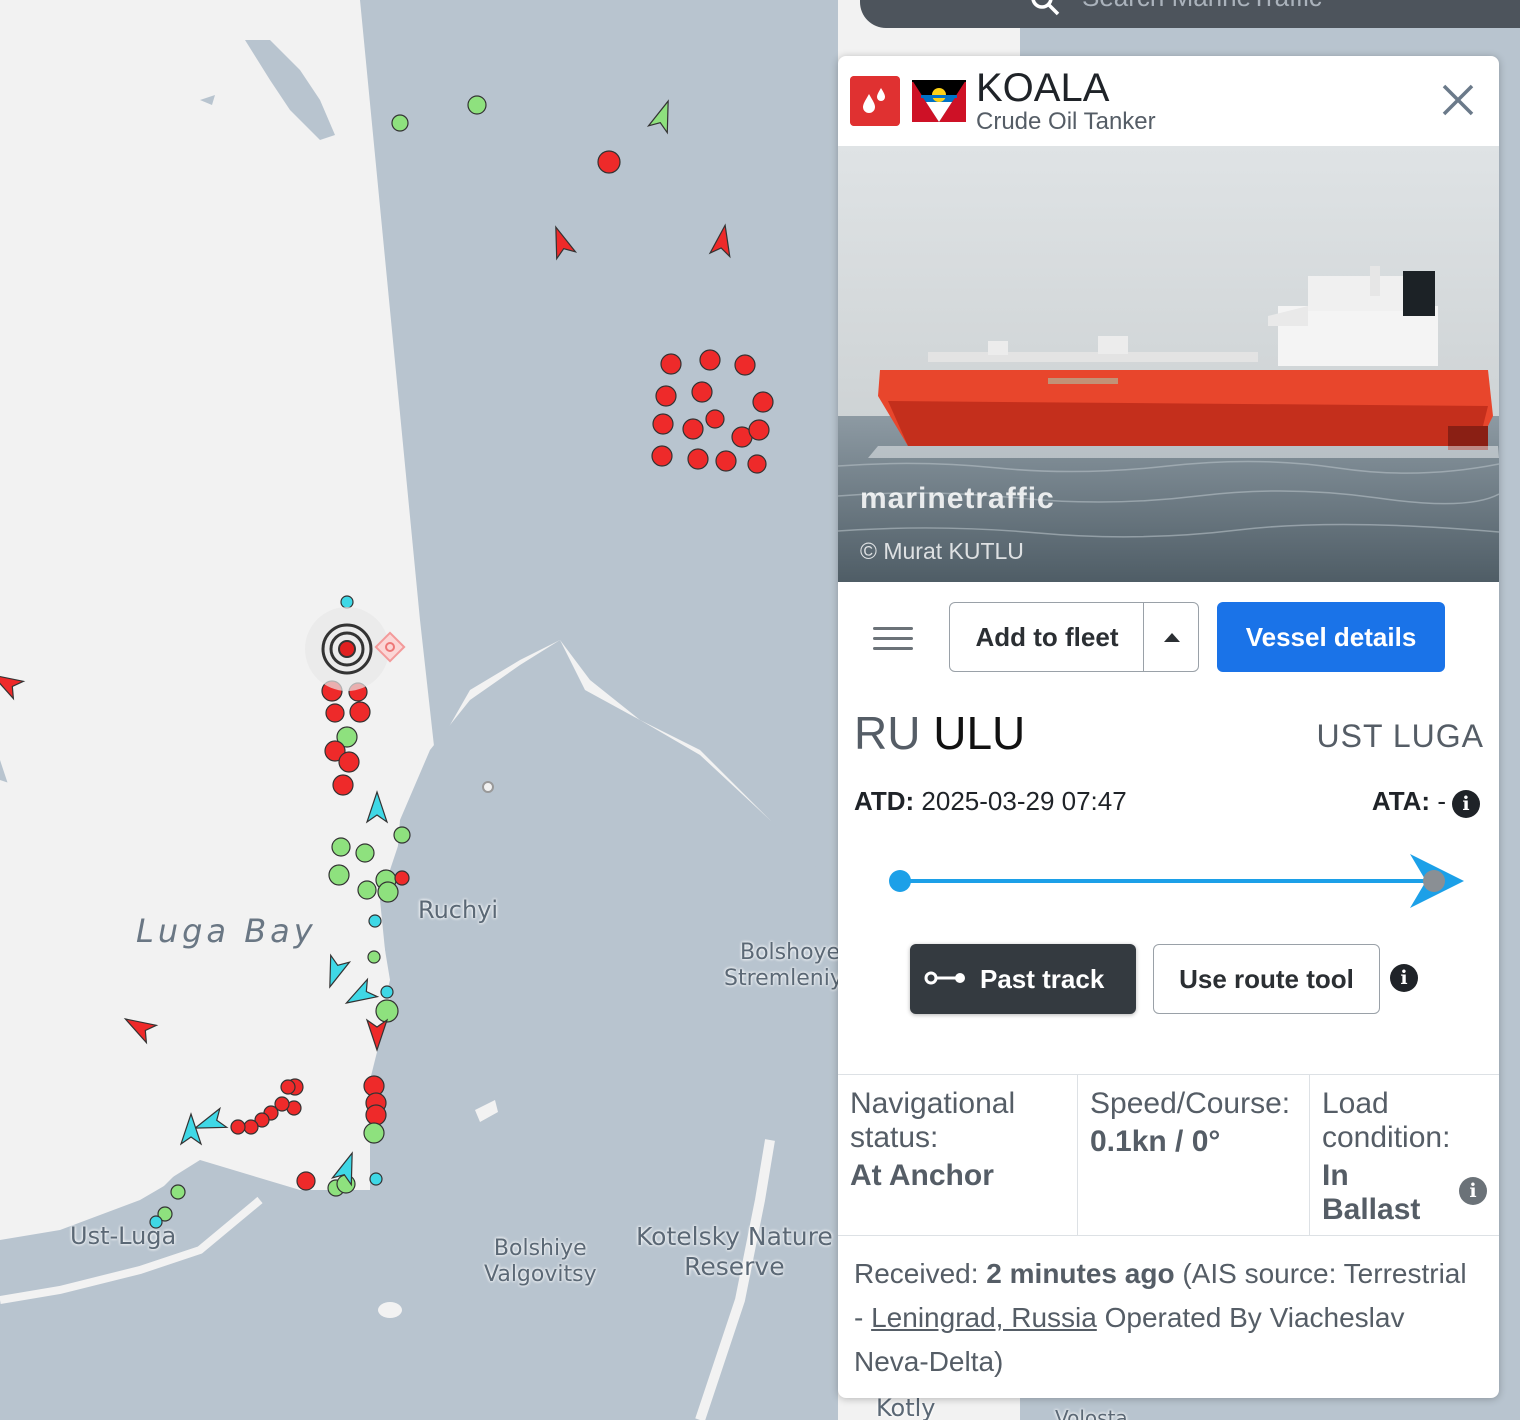 This screenshot has height=1420, width=1520. What do you see at coordinates (1171, 637) in the screenshot?
I see `fleet-dropdown-caret-icon` at bounding box center [1171, 637].